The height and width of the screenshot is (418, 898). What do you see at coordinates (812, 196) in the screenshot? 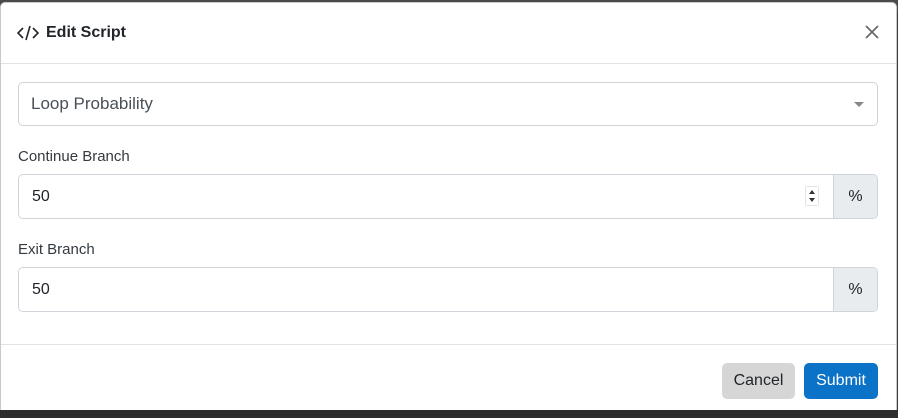
I see `number-stepper` at bounding box center [812, 196].